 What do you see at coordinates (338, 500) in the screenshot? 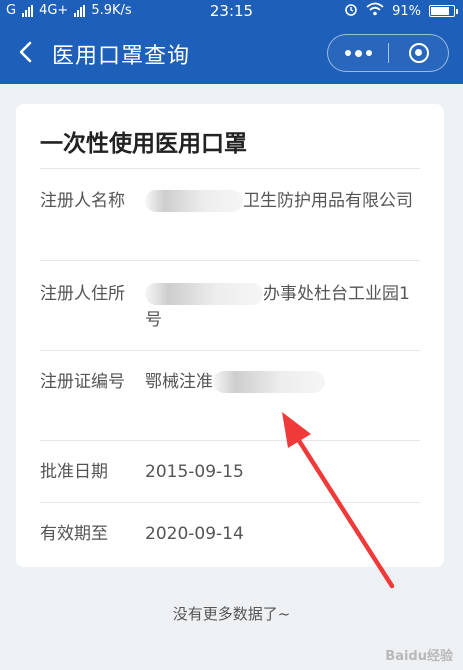
I see `annotation-arrow-icon` at bounding box center [338, 500].